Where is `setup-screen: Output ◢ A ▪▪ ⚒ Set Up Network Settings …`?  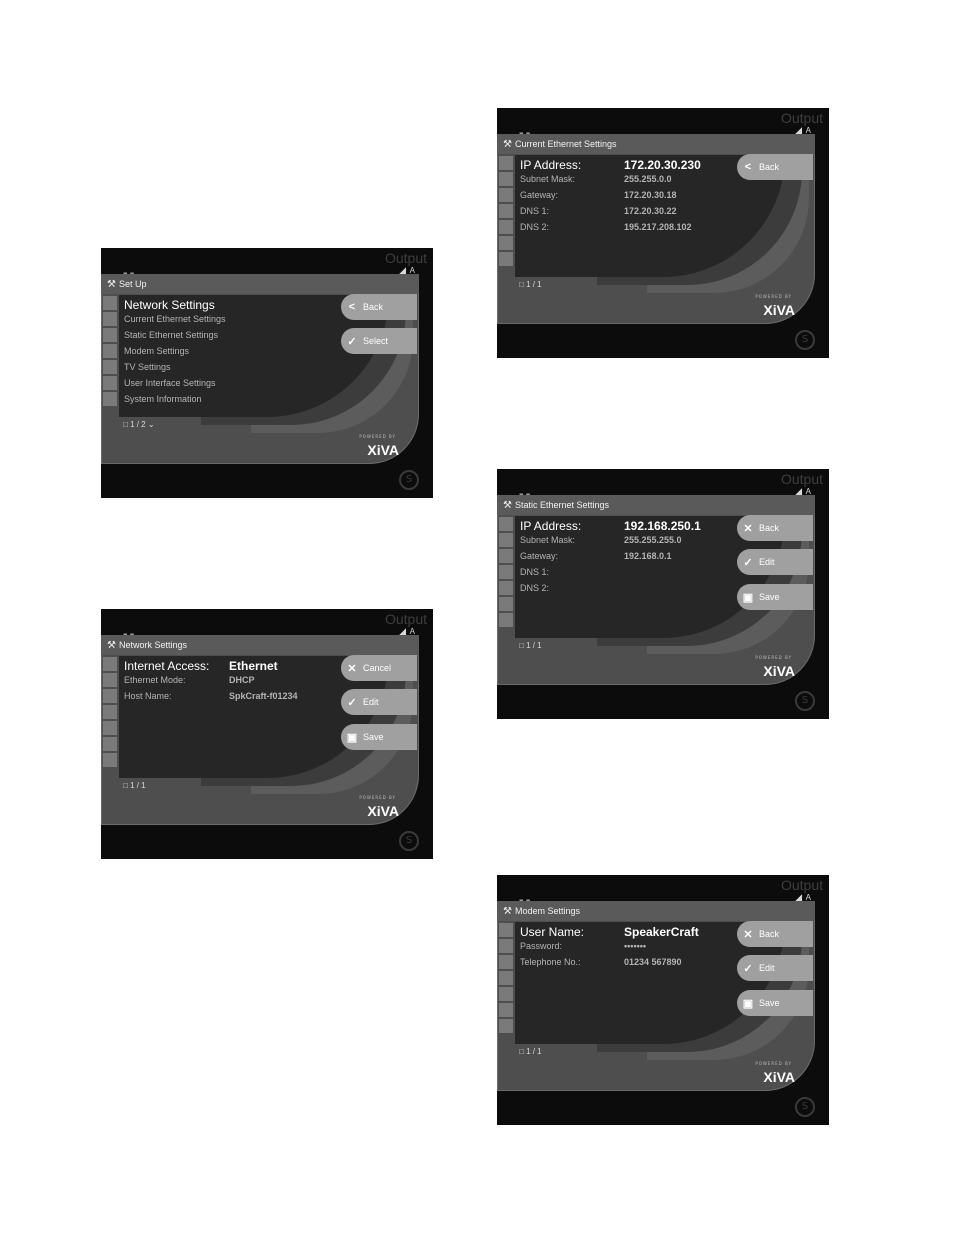 setup-screen: Output ◢ A ▪▪ ⚒ Set Up Network Settings … is located at coordinates (267, 373).